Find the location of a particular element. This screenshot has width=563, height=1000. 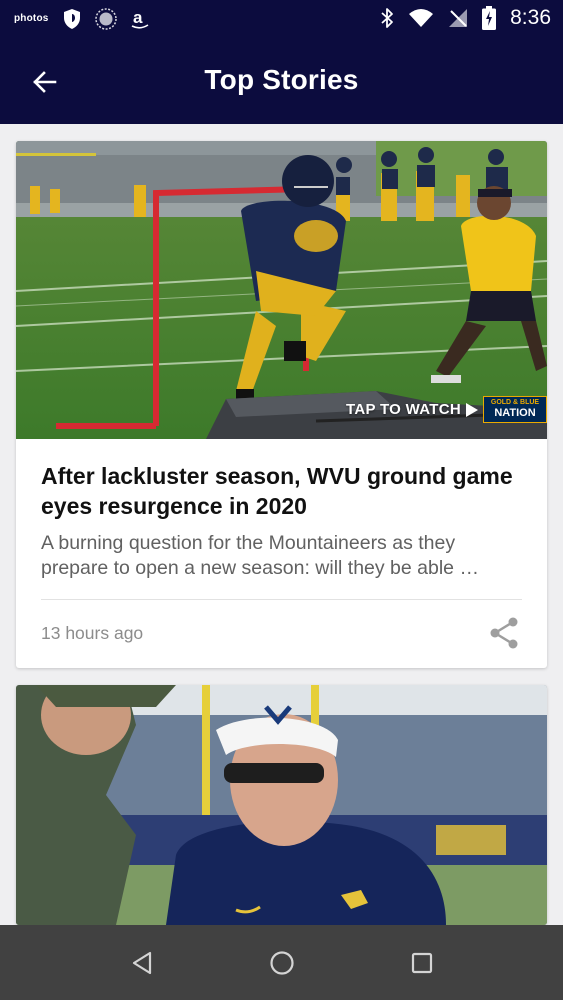

system-nav-bar is located at coordinates (281, 962).